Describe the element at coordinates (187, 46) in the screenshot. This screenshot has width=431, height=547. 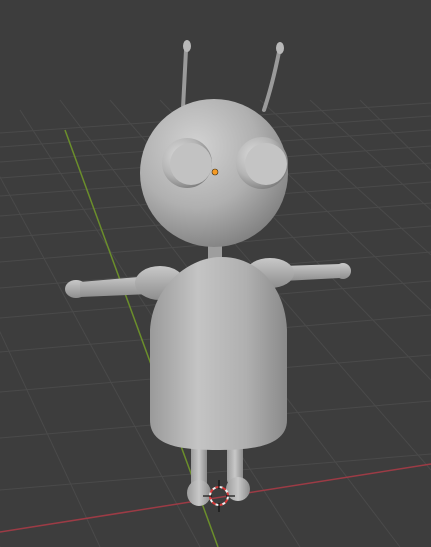
I see `antenna-left-tip` at that location.